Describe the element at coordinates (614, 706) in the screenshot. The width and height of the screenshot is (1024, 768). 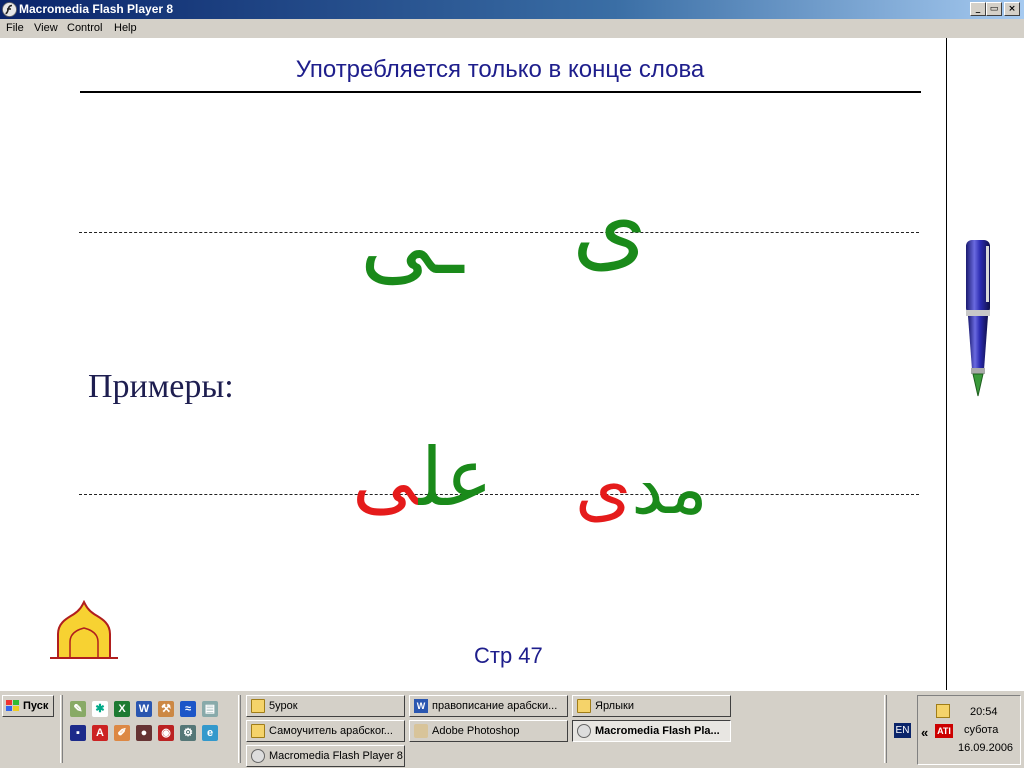
I see `task-label: Ярлыки` at that location.